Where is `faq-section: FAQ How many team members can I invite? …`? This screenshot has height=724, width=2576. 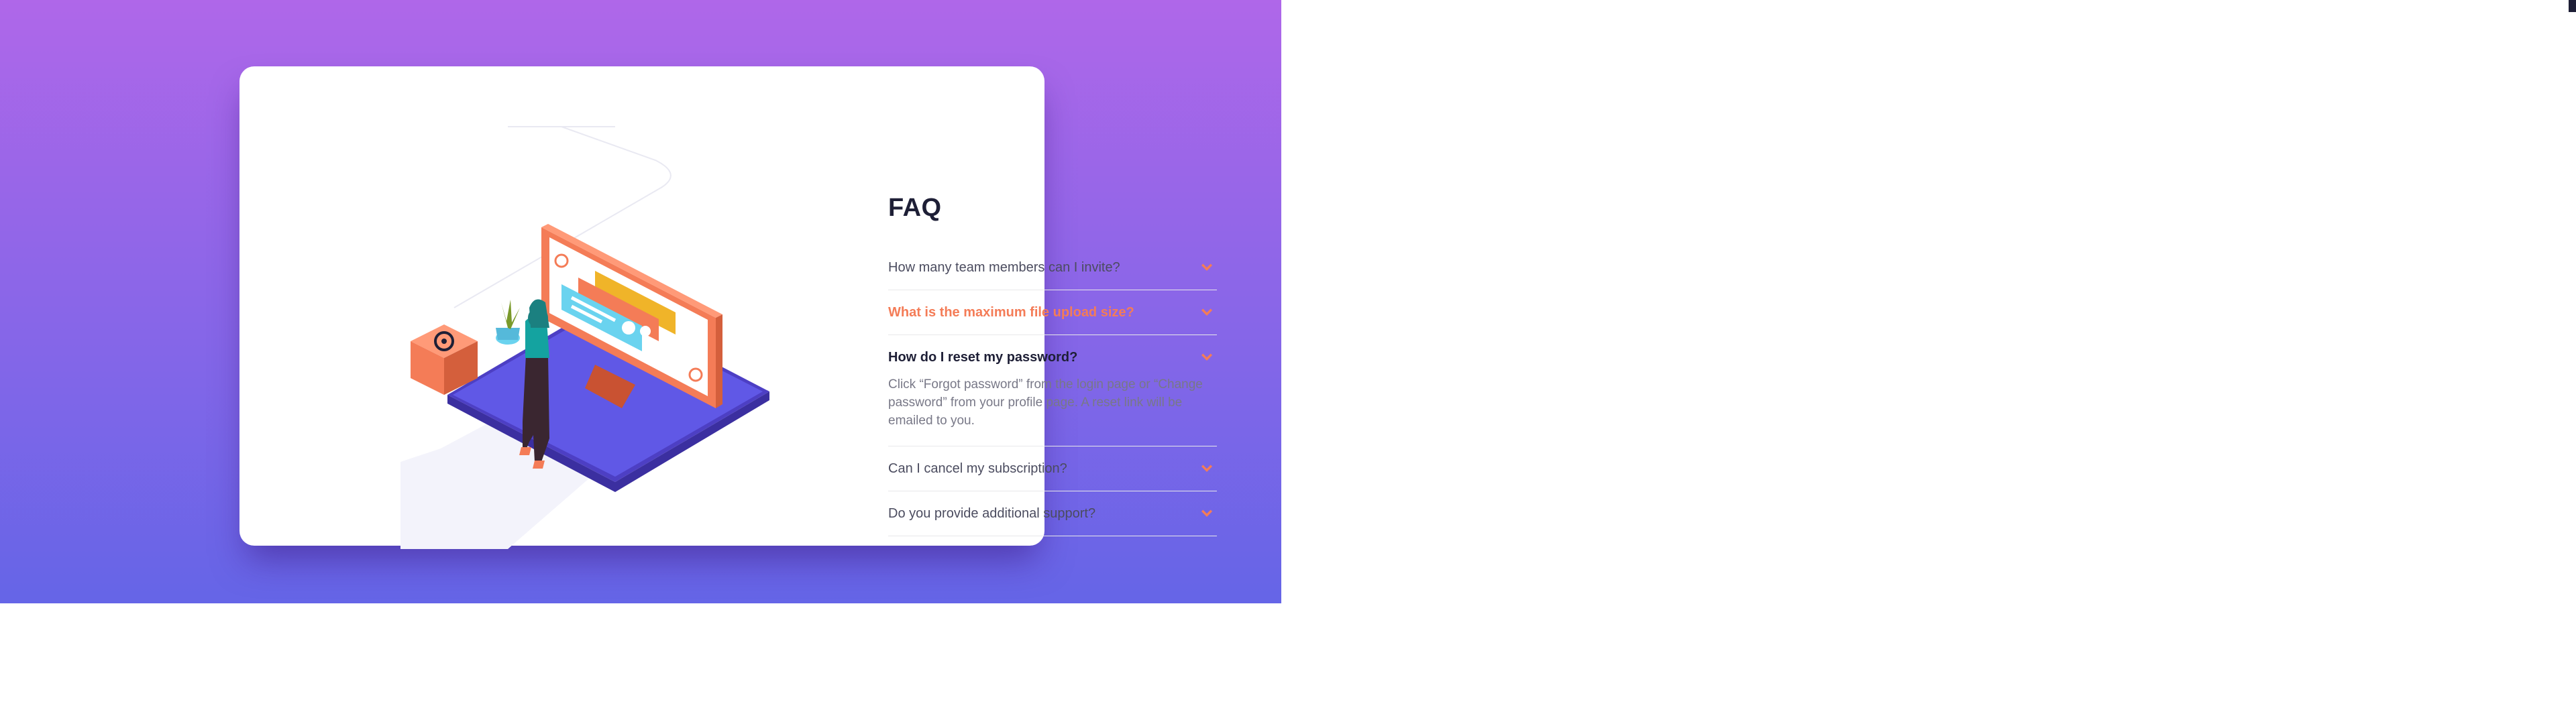 faq-section: FAQ How many team members can I invite? … is located at coordinates (1052, 365).